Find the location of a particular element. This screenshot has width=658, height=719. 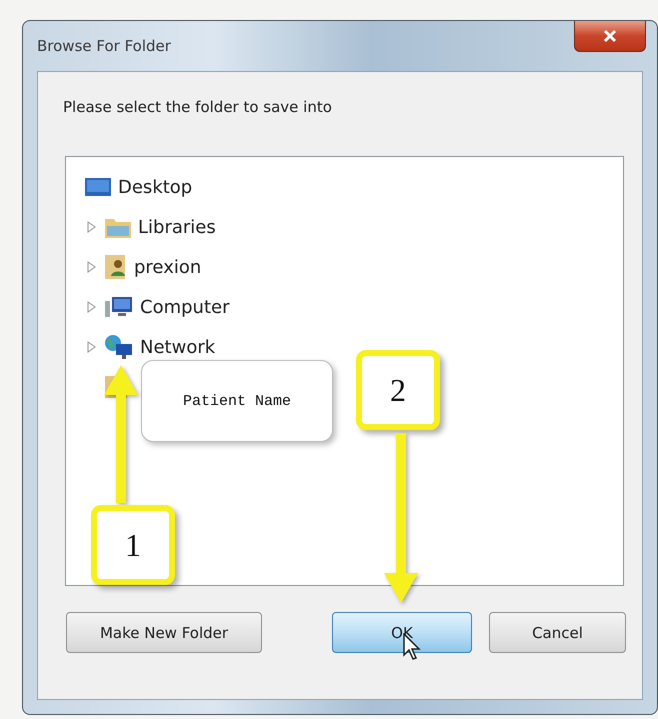

desktop-icon is located at coordinates (98, 187).